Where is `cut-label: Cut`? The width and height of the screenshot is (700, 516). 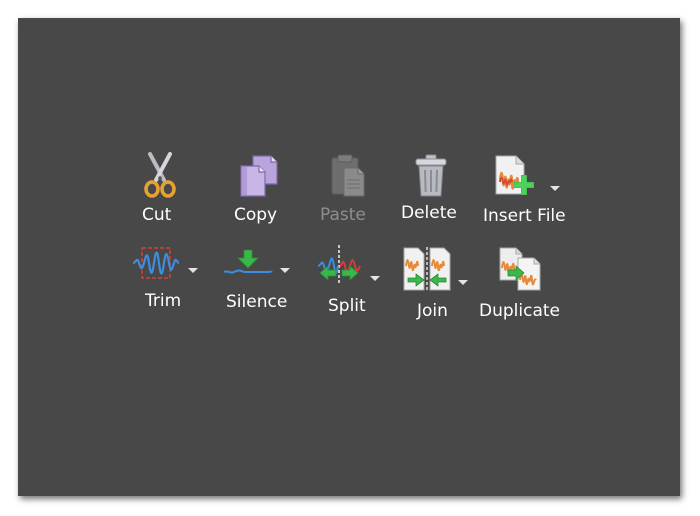 cut-label: Cut is located at coordinates (157, 215).